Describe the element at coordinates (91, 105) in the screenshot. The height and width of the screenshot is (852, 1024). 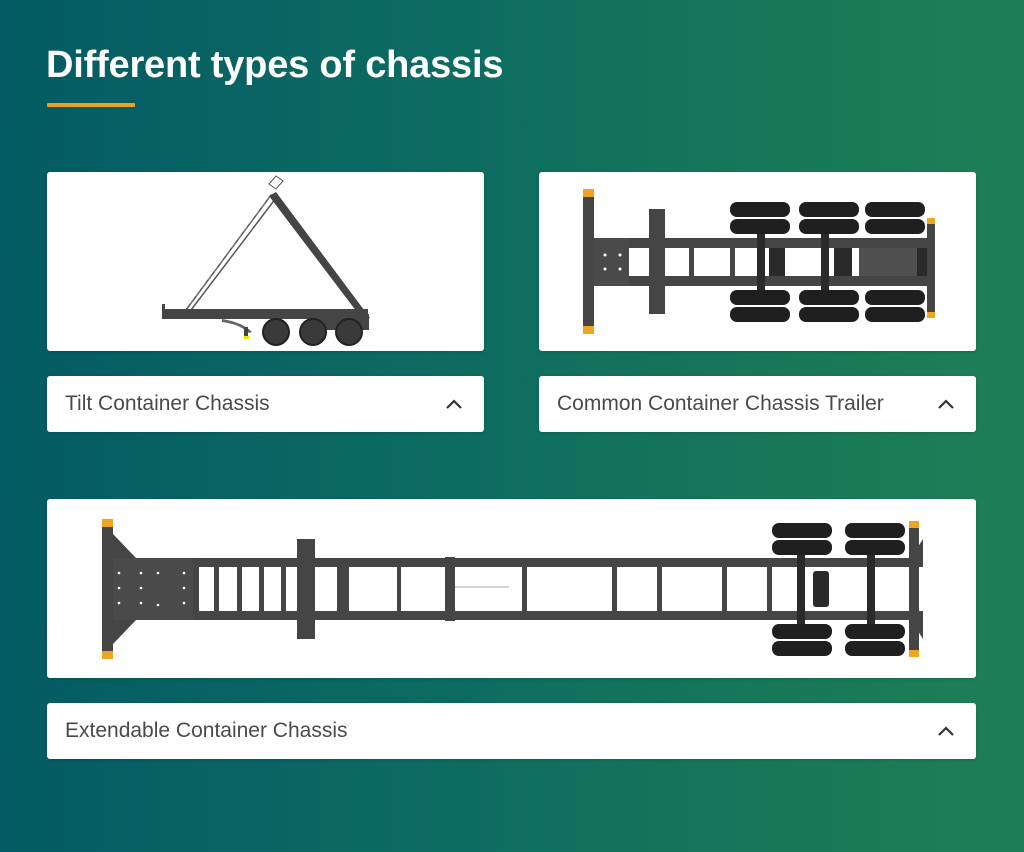
I see `title-underline` at that location.